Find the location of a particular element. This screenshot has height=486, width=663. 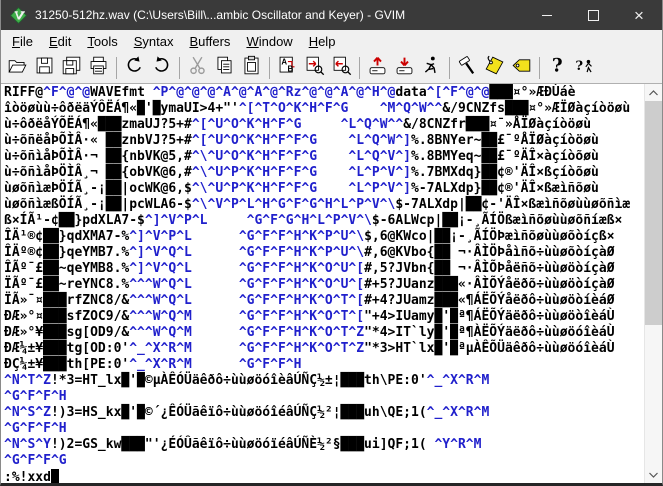

redo-icon is located at coordinates (161, 68).